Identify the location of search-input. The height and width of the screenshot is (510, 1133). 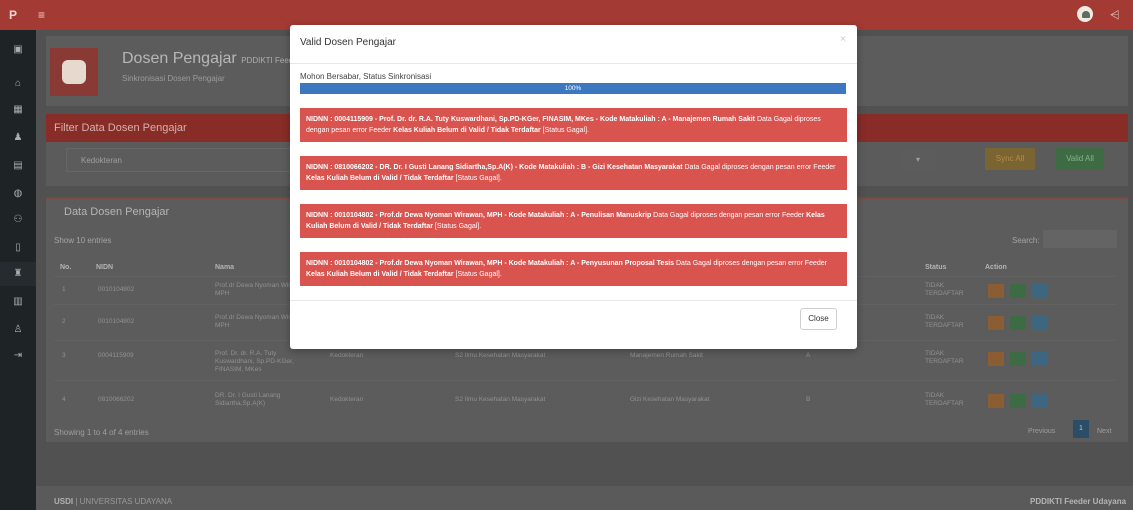
(1080, 239).